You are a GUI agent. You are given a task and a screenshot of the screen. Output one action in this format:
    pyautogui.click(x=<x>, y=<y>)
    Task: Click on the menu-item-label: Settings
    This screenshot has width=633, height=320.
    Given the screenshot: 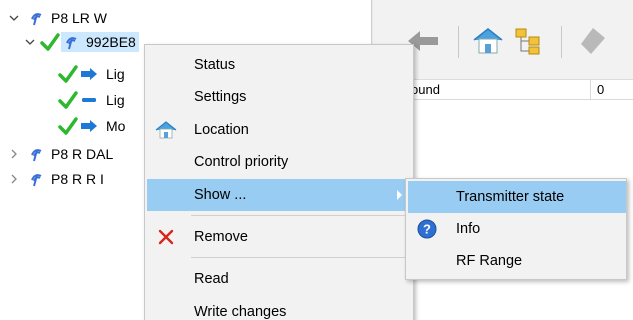 What is the action you would take?
    pyautogui.click(x=220, y=97)
    